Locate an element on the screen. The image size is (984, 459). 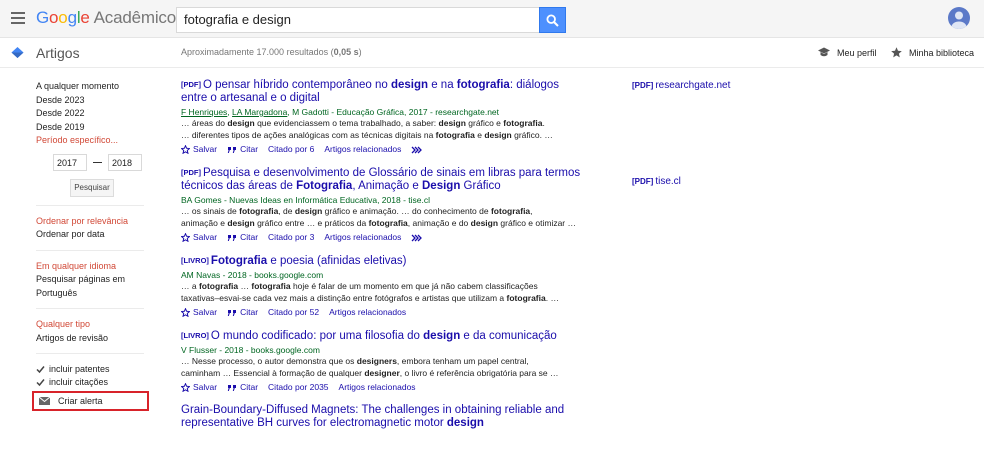
my-library-link: Minha biblioteca is located at coordinates (932, 52).